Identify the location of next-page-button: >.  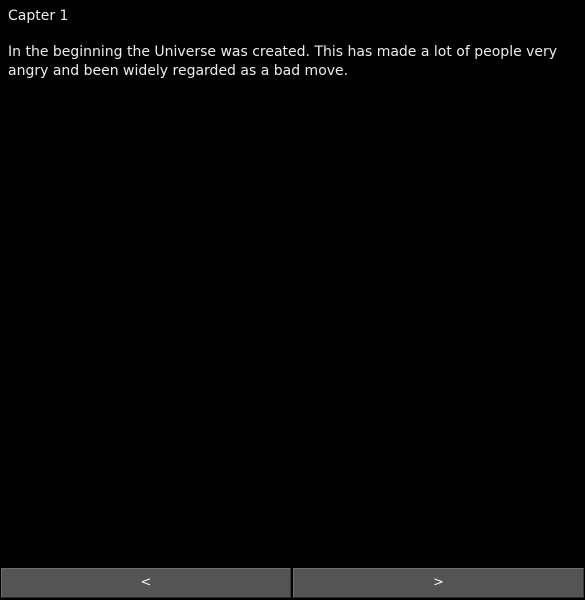
(438, 583).